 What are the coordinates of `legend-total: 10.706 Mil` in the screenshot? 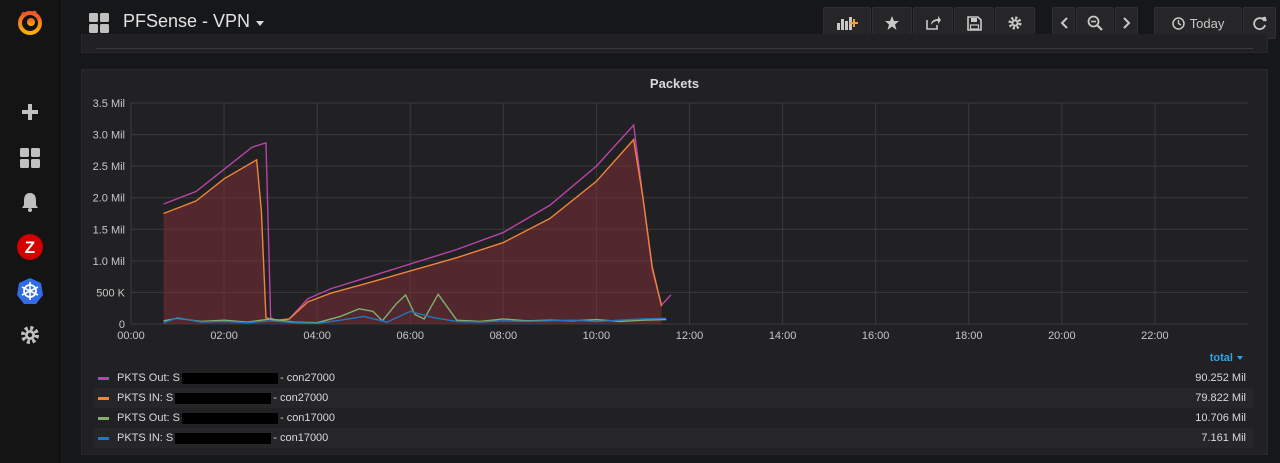 It's located at (1220, 418).